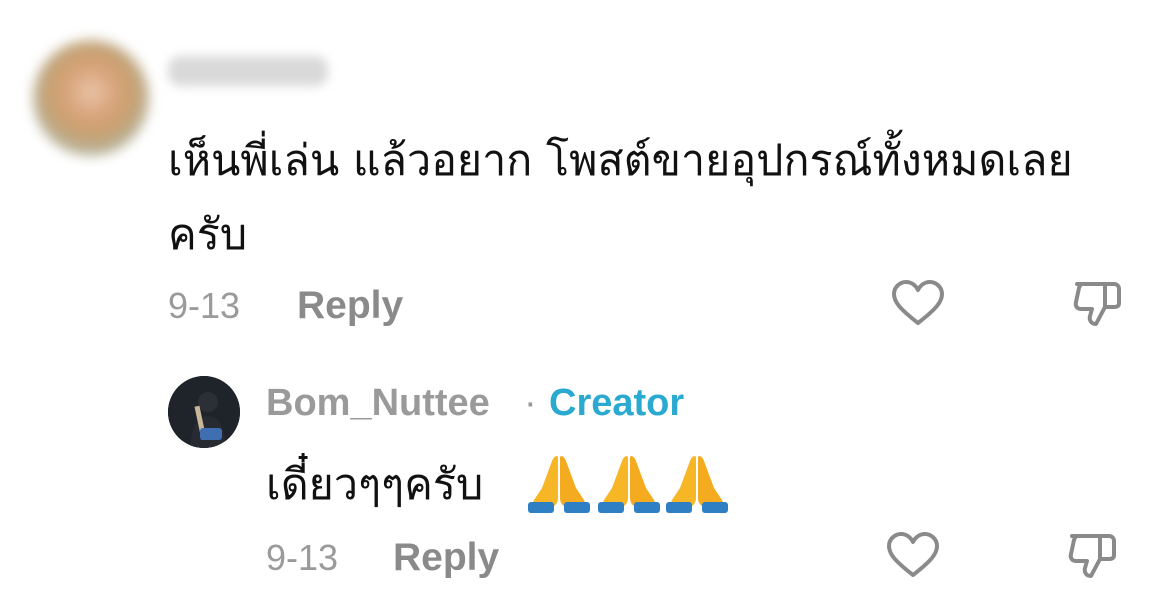 This screenshot has width=1170, height=611. What do you see at coordinates (91, 98) in the screenshot?
I see `commenter-avatar` at bounding box center [91, 98].